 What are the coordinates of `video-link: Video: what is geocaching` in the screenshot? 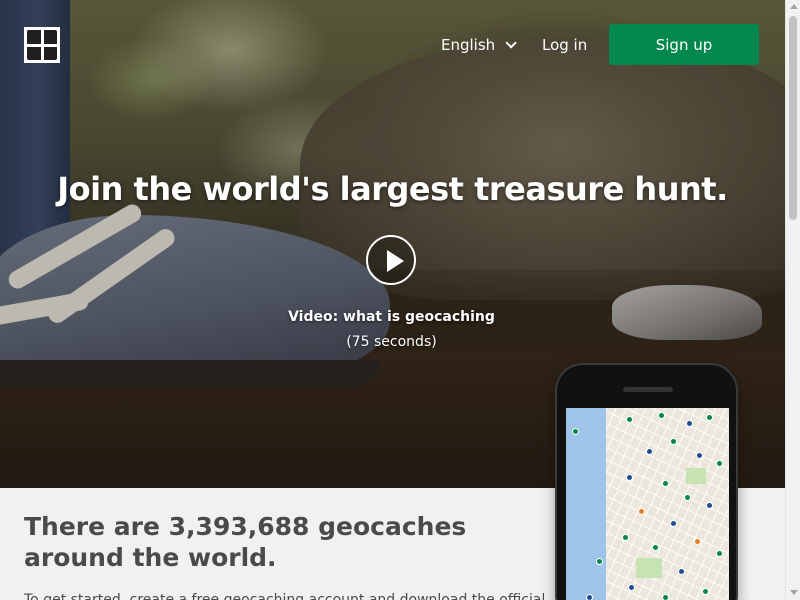 It's located at (391, 317).